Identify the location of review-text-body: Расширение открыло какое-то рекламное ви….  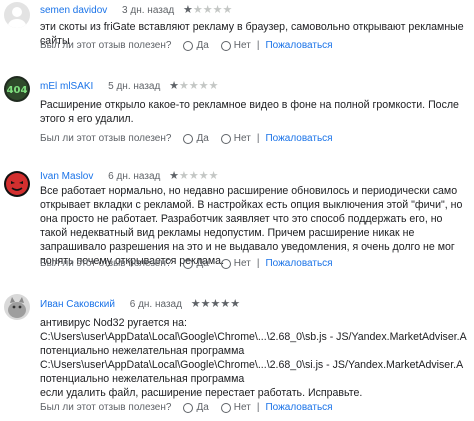
(249, 112).